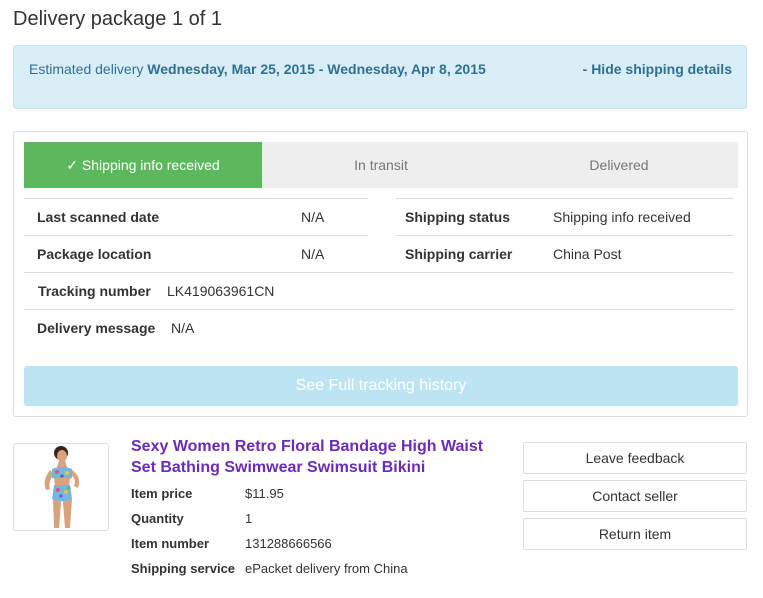 The height and width of the screenshot is (598, 763). What do you see at coordinates (635, 496) in the screenshot?
I see `contact-seller-button: Contact seller` at bounding box center [635, 496].